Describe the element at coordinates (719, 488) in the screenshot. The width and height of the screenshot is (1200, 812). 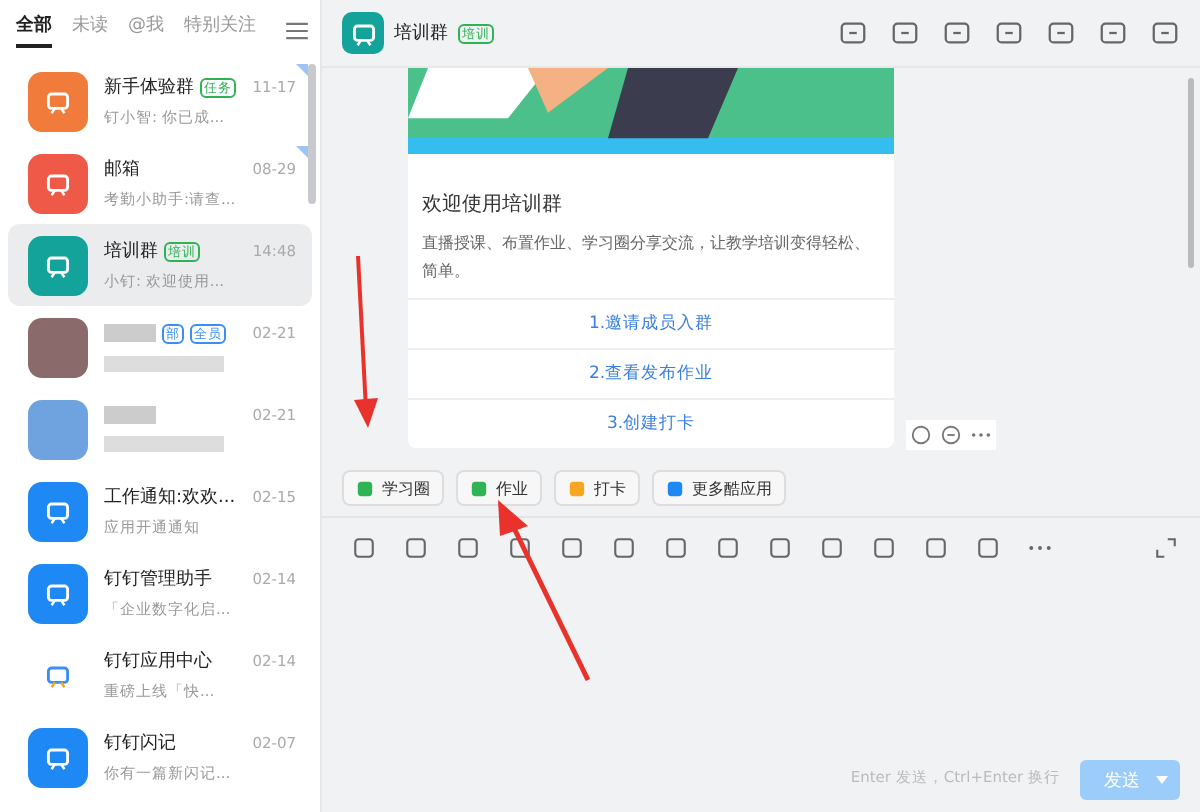
I see `app-button: 更多酷应用` at that location.